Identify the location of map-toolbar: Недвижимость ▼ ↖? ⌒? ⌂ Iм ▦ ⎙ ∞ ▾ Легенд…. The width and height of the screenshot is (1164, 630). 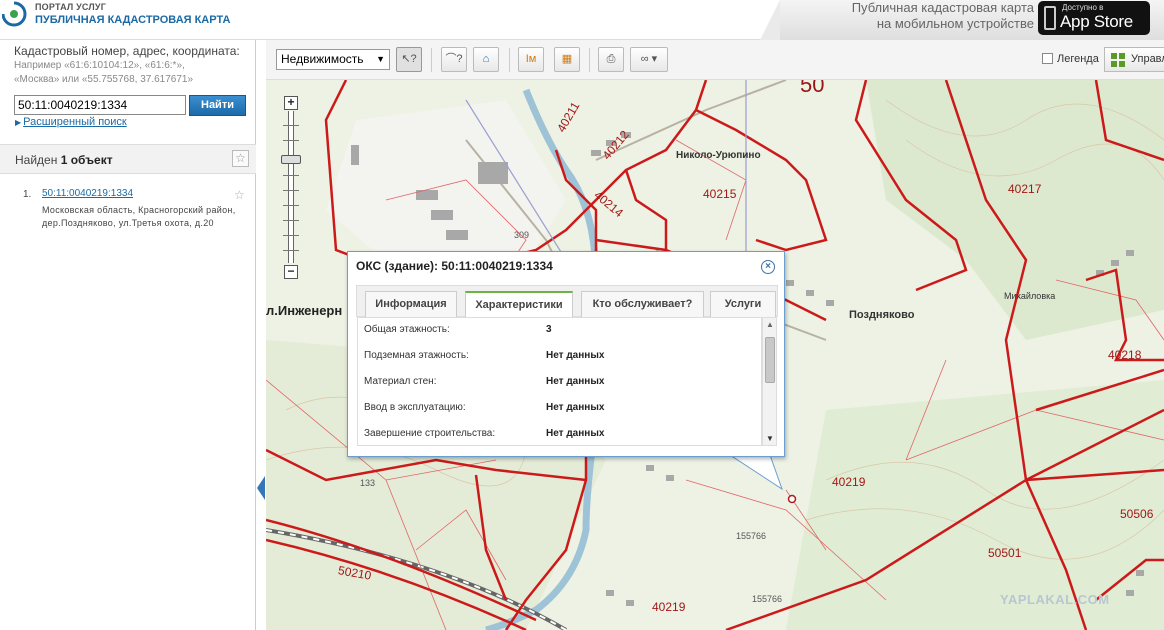
(715, 60).